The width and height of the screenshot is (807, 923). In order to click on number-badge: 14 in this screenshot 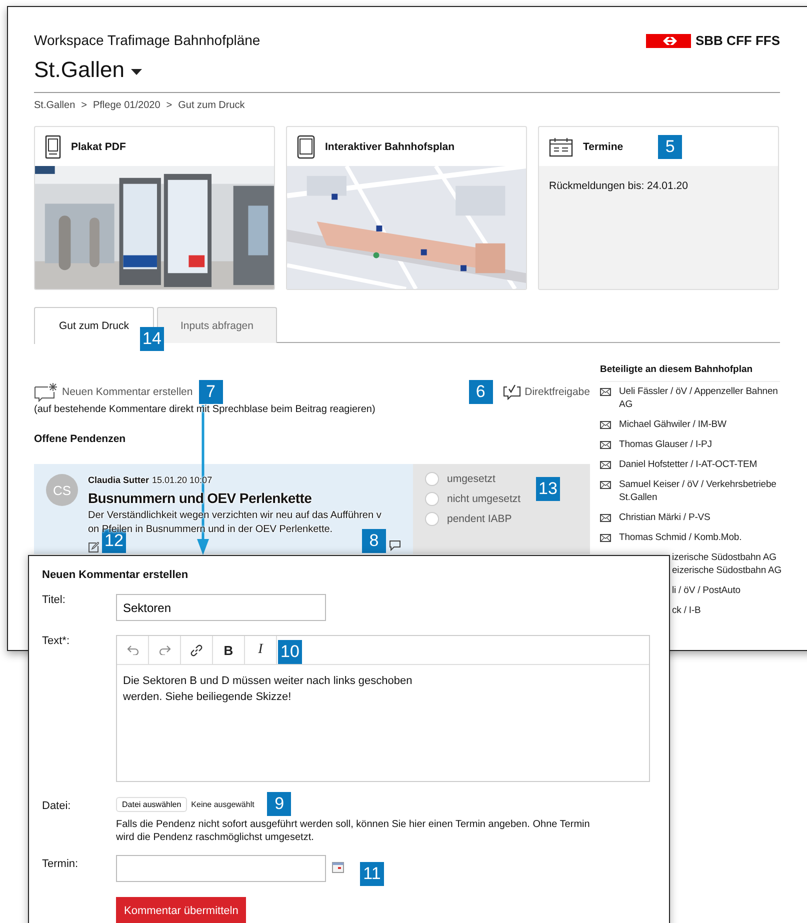, I will do `click(152, 339)`.